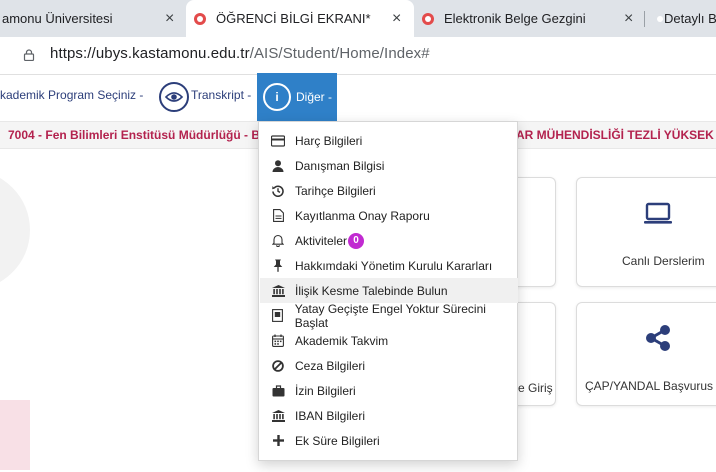 This screenshot has height=472, width=716. Describe the element at coordinates (371, 290) in the screenshot. I see `menu-item-label: İlişik Kesme Talebinde Bulun` at that location.